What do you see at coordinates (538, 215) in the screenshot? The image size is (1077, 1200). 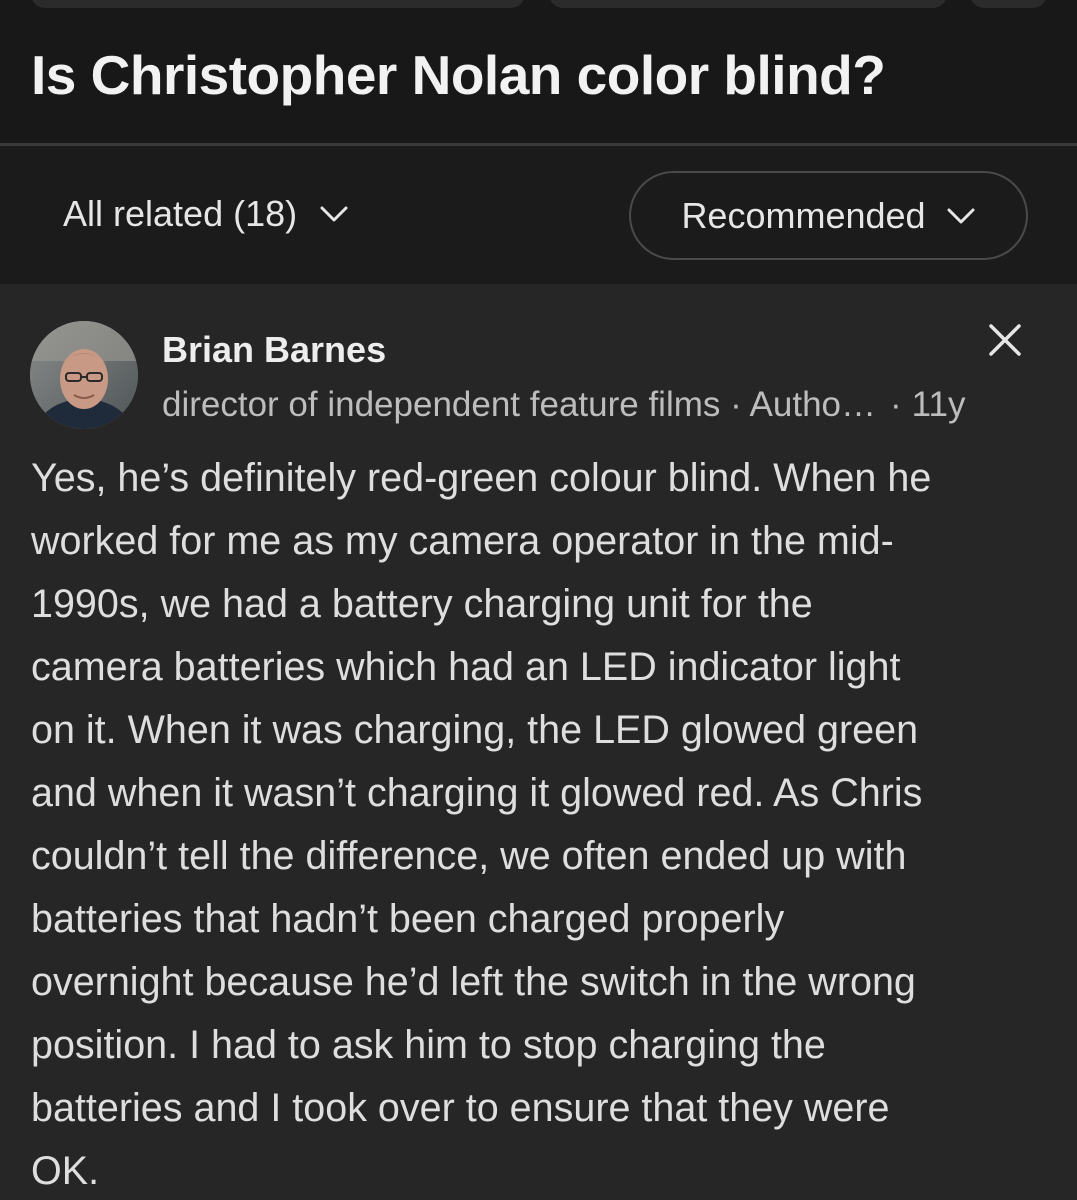 I see `filter-bar: All related (18) Recommended` at bounding box center [538, 215].